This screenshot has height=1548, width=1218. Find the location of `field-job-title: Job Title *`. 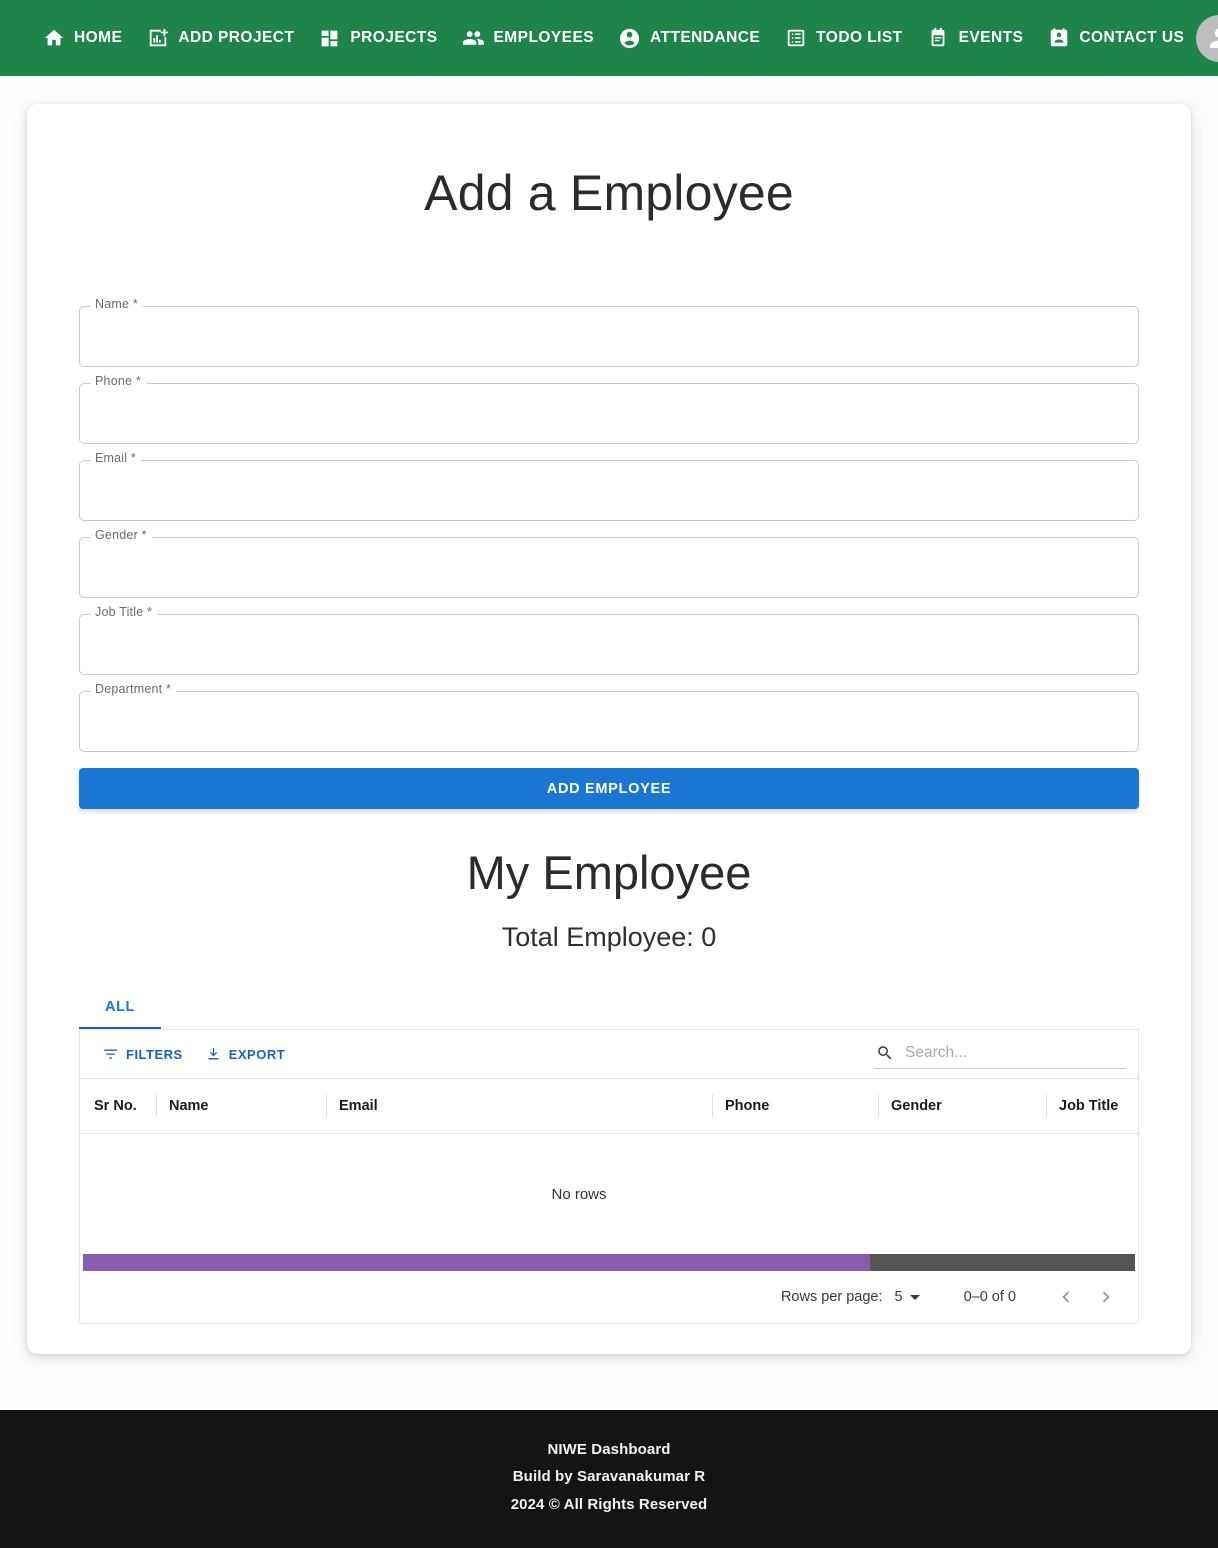

field-job-title: Job Title * is located at coordinates (609, 640).